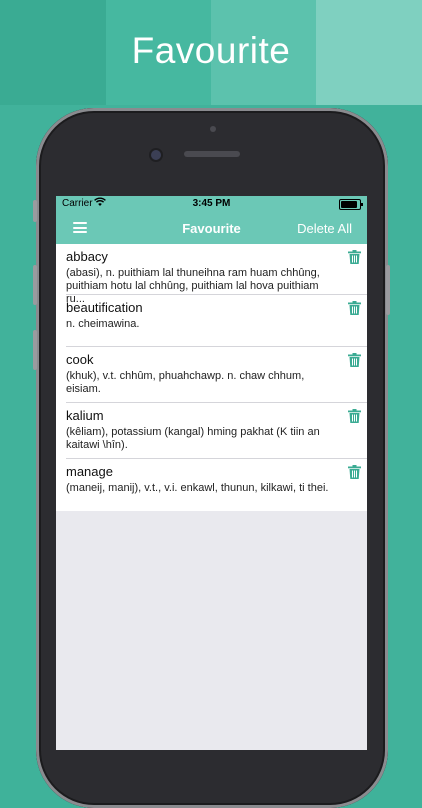 This screenshot has height=808, width=422. What do you see at coordinates (35, 350) in the screenshot?
I see `volume-down-button` at bounding box center [35, 350].